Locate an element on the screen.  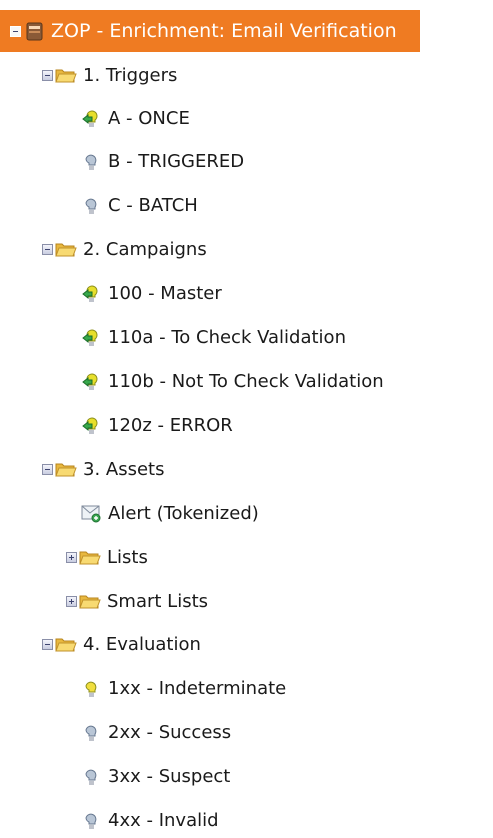
folder-campaigns: 2. Campaigns is located at coordinates (124, 249).